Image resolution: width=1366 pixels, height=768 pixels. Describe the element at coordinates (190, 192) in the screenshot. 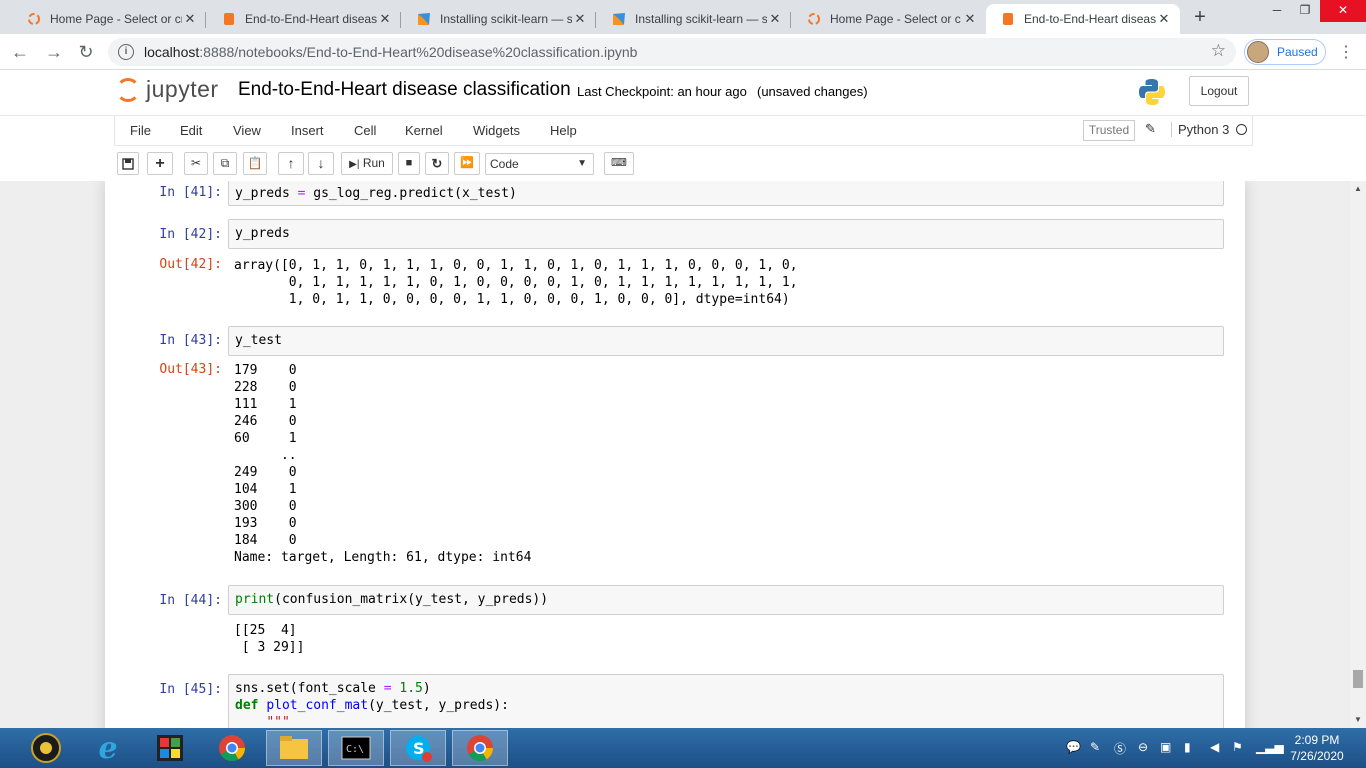

I see `input-prompt: In [41]:` at that location.